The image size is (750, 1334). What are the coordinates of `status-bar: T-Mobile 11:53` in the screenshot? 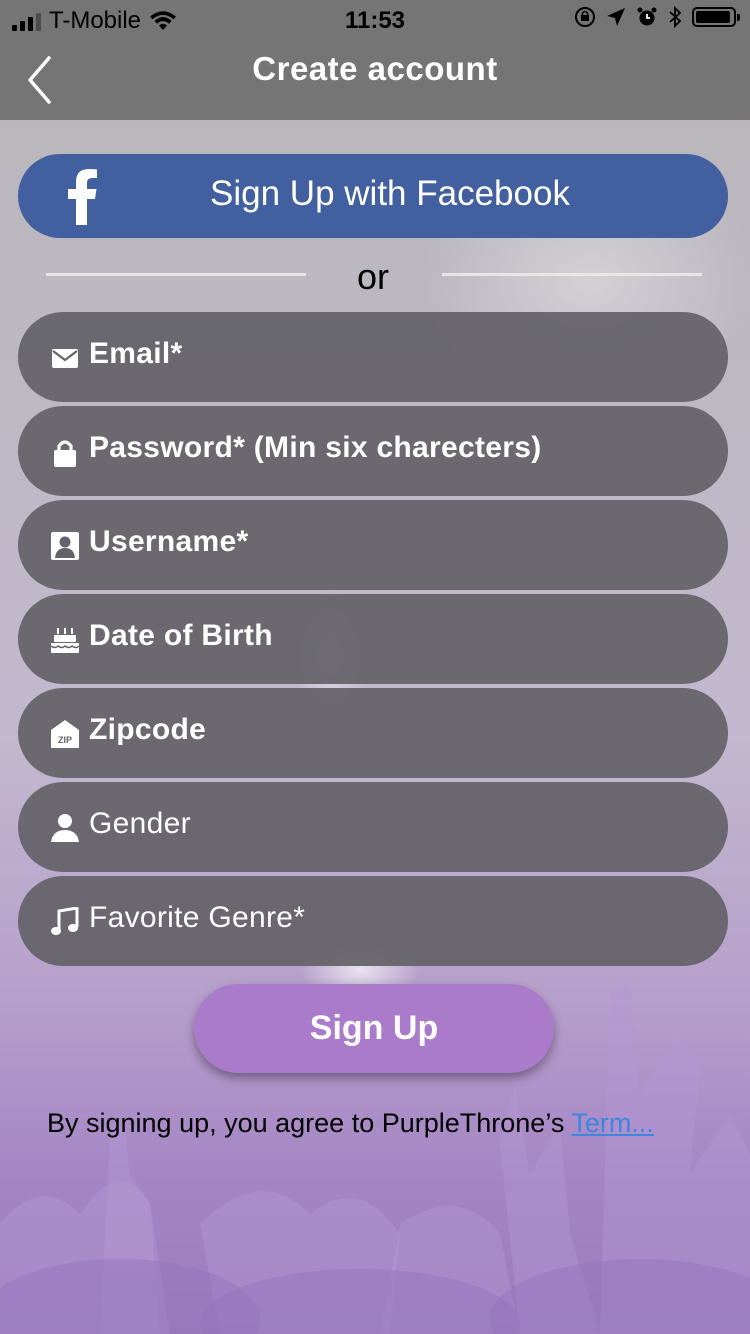 It's located at (375, 20).